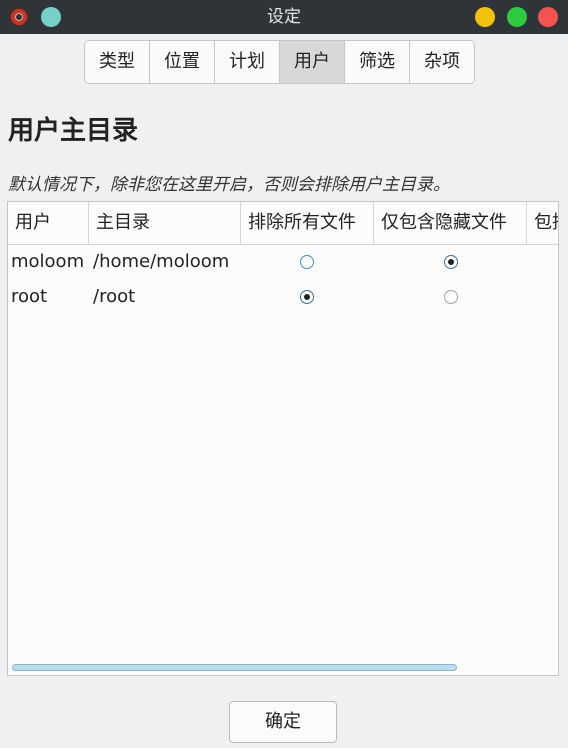  Describe the element at coordinates (485, 17) in the screenshot. I see `minimize-button` at that location.